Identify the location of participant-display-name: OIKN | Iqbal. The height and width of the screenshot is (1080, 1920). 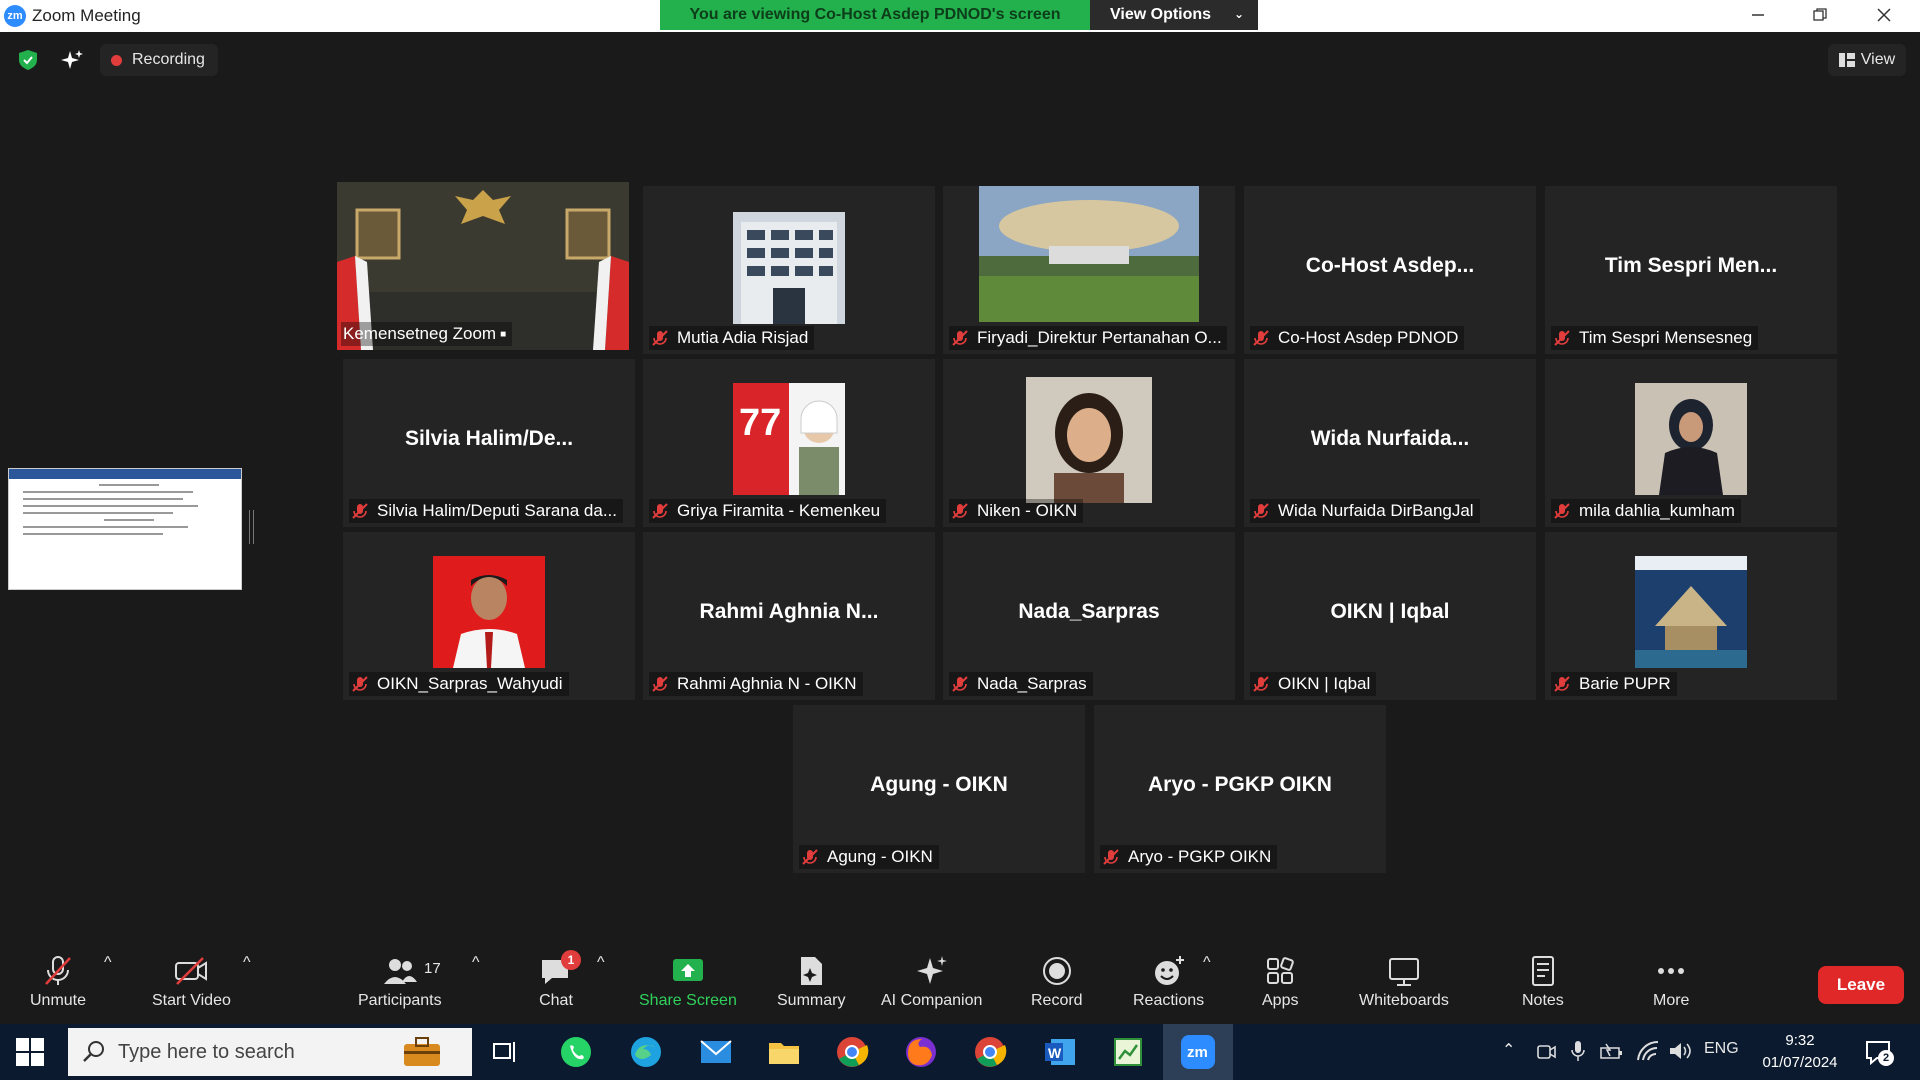
(1390, 611).